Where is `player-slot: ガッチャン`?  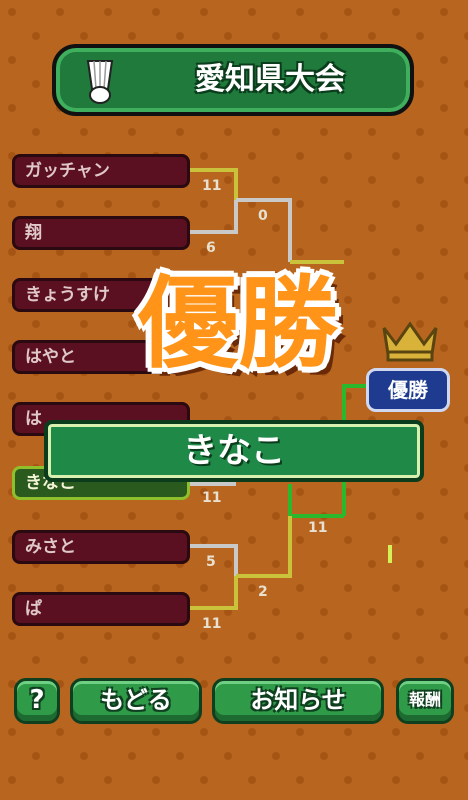
player-slot: ガッチャン is located at coordinates (101, 171).